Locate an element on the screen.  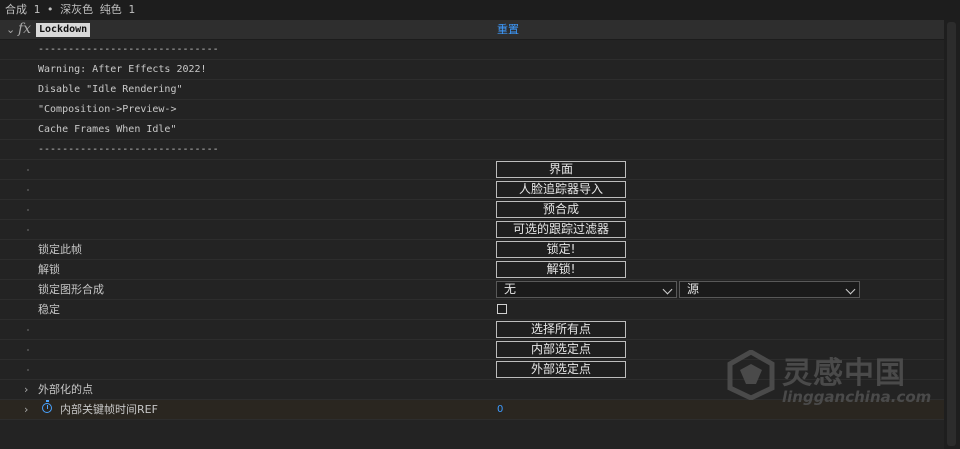
effect-header-row: ⌄ fx Lockdown 重置 is located at coordinates (472, 30).